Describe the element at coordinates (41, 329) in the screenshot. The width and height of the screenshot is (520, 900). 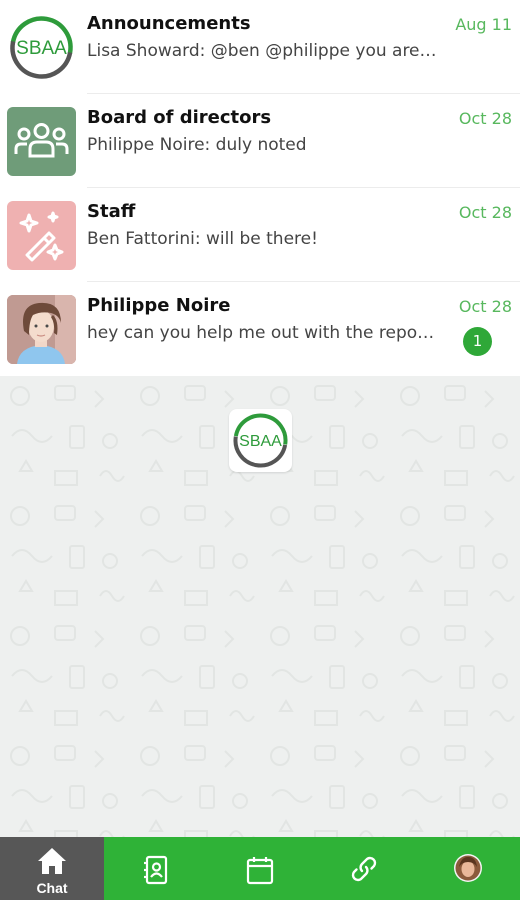
I see `person-photo` at that location.